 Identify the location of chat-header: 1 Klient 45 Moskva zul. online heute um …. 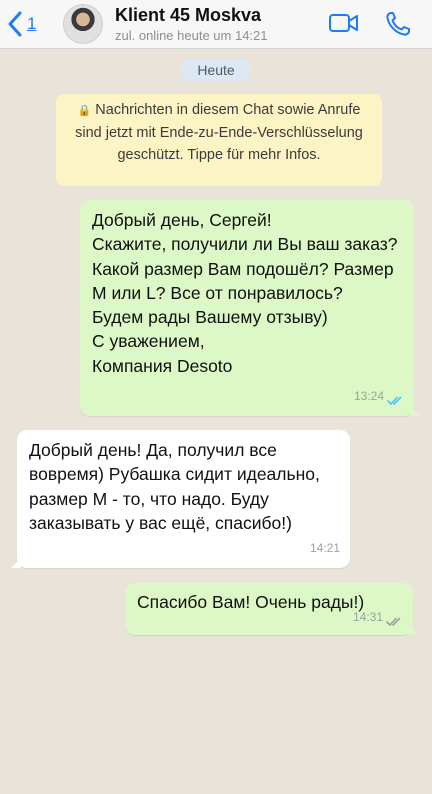
(216, 24).